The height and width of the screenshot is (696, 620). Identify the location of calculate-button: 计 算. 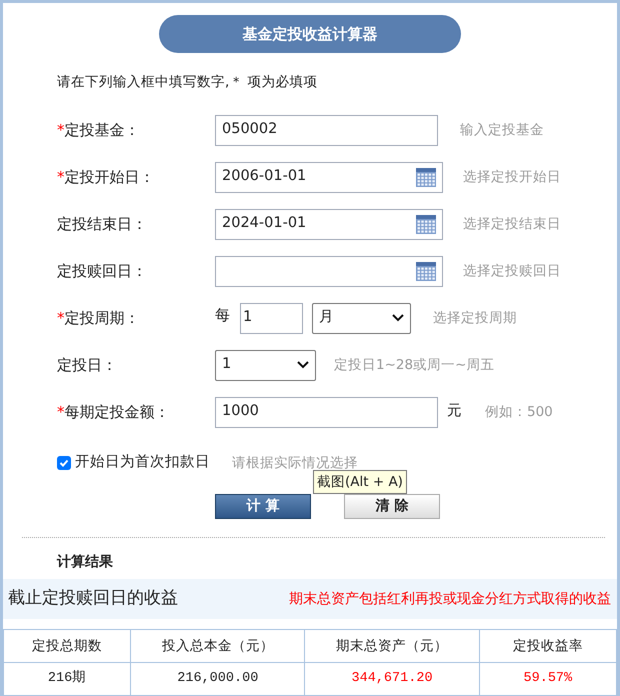
(263, 506).